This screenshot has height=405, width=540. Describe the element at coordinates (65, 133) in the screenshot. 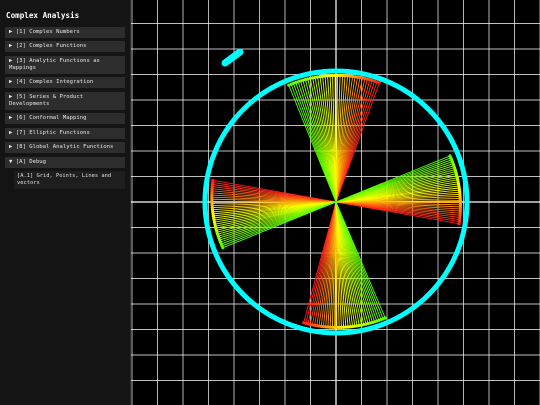

I see `nav-item-elliptic-functions: ▶ [7] Elliptic Functions` at that location.